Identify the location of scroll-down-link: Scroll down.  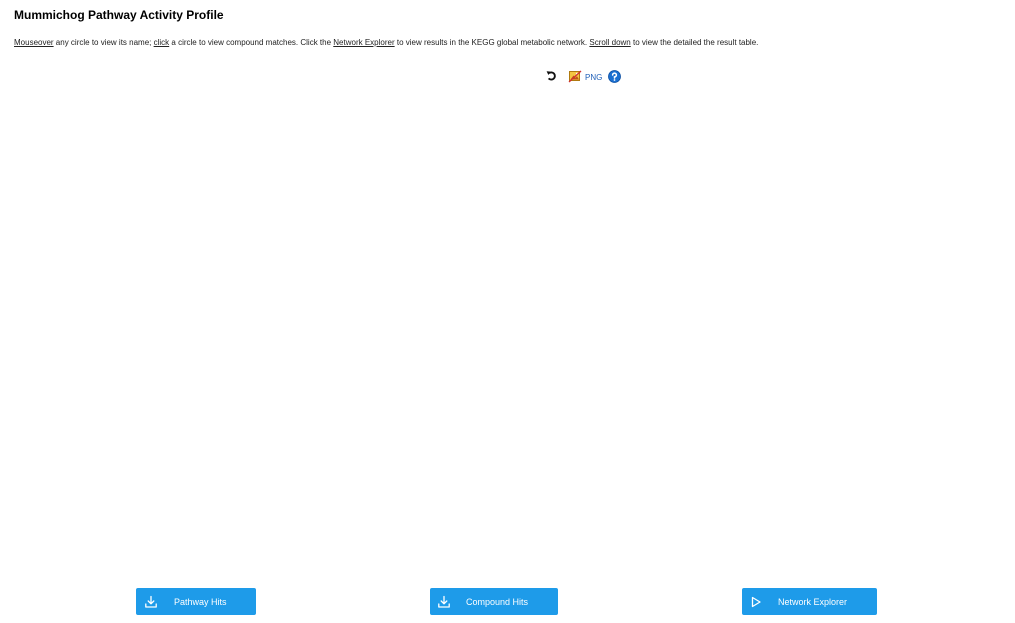
(609, 42).